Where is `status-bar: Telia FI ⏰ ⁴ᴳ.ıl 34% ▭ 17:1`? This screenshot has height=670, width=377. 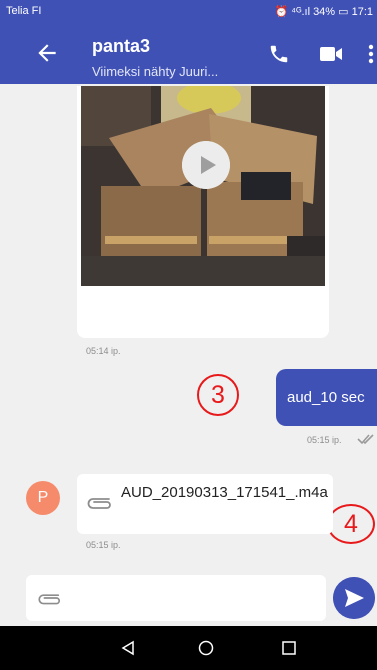 status-bar: Telia FI ⏰ ⁴ᴳ.ıl 34% ▭ 17:1 is located at coordinates (188, 11).